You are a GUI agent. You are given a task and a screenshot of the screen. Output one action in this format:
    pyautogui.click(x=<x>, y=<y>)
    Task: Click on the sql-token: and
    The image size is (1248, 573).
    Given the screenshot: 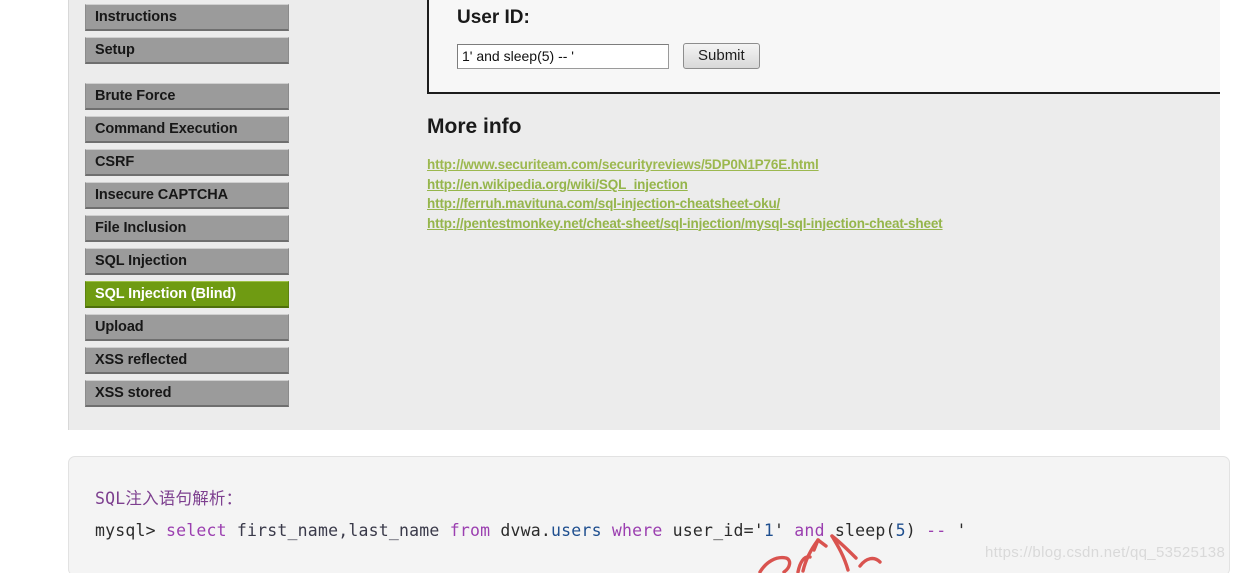 What is the action you would take?
    pyautogui.click(x=814, y=530)
    